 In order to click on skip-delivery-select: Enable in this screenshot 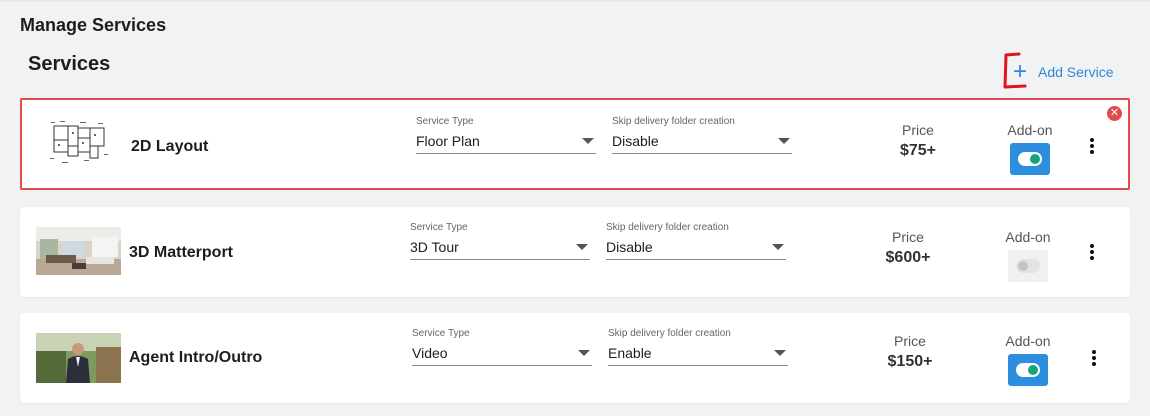, I will do `click(698, 355)`.